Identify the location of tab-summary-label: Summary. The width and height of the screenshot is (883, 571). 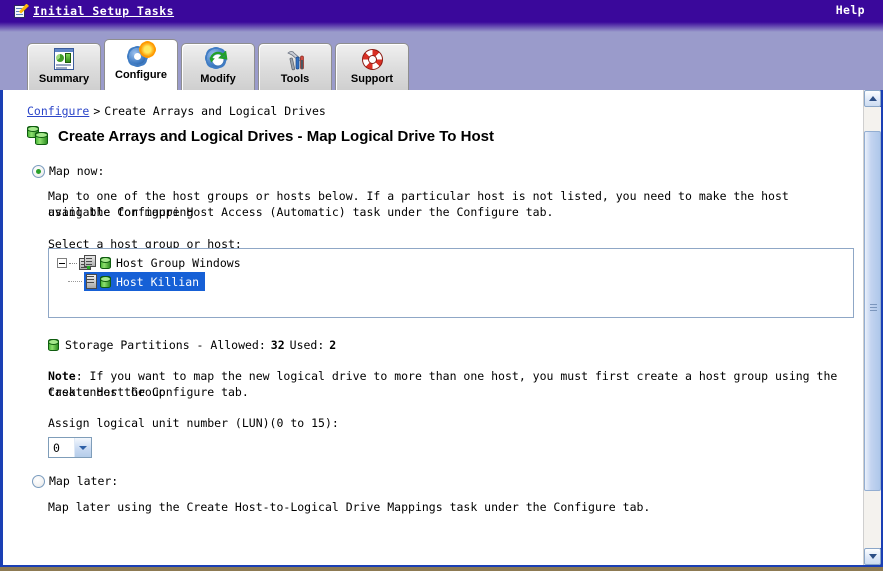
(64, 79).